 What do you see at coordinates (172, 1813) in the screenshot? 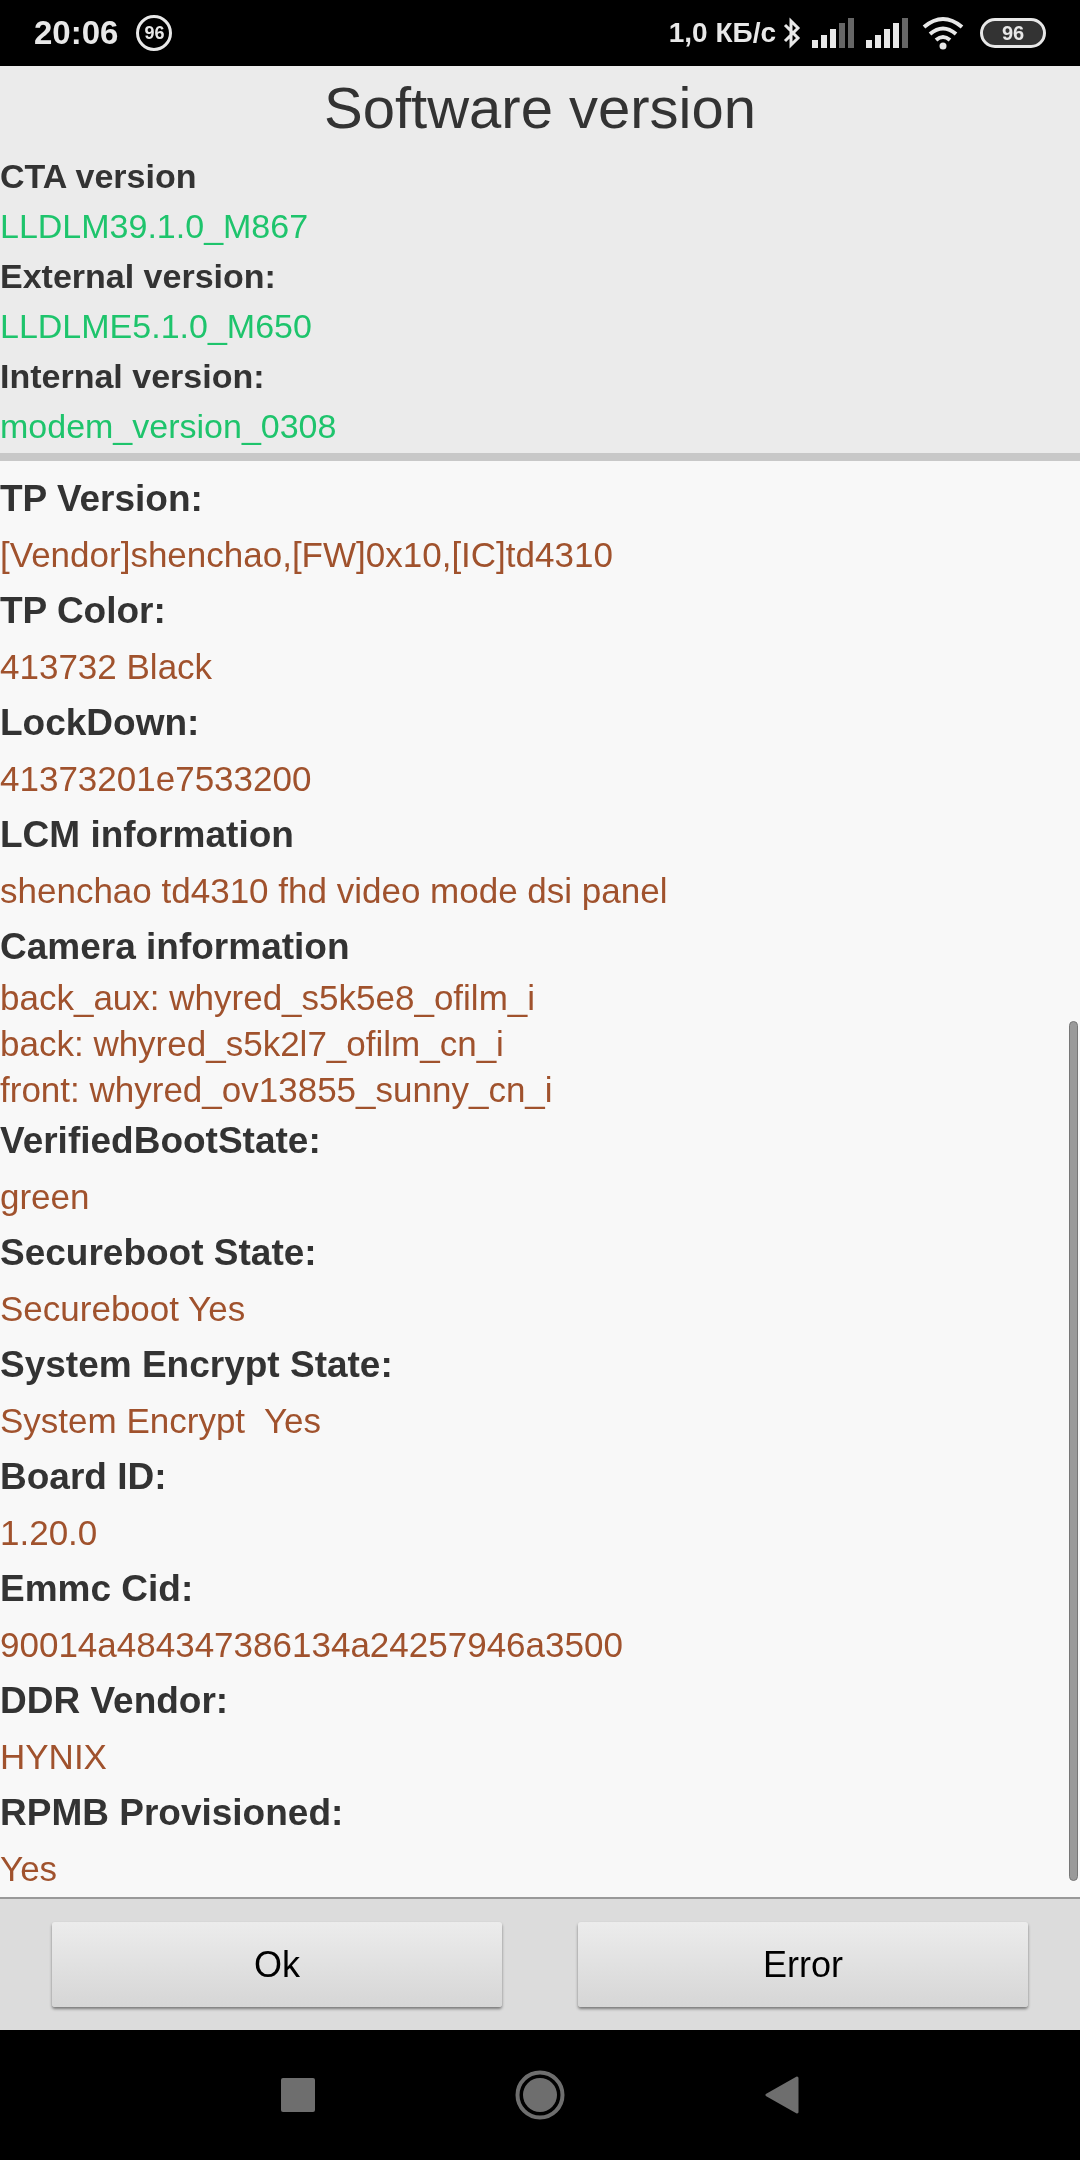
I see `field-label: RPMB Provisioned:` at bounding box center [172, 1813].